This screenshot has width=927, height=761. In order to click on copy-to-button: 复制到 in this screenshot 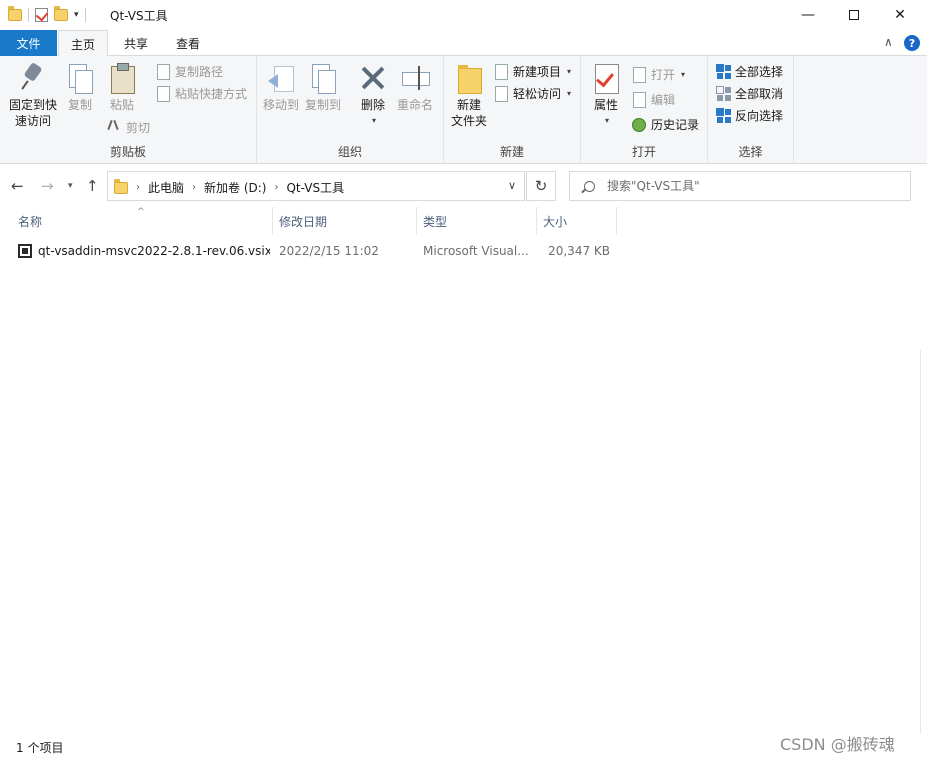, I will do `click(323, 87)`.